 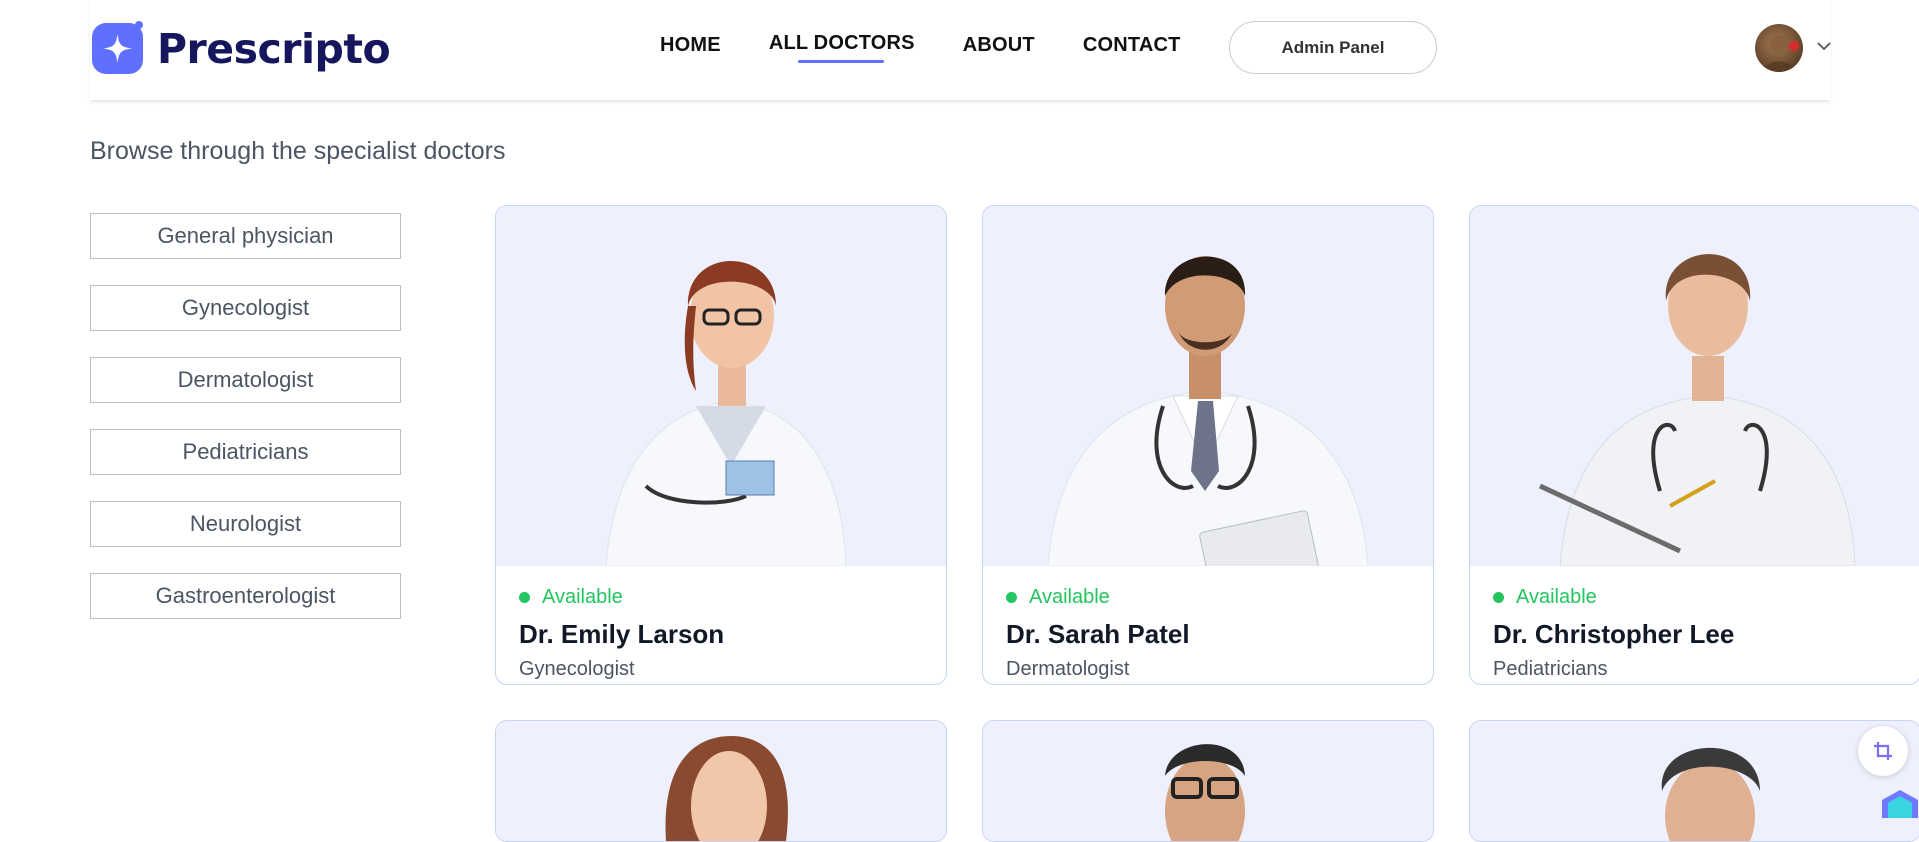 I want to click on admin-panel-button: Admin Panel, so click(x=1333, y=47).